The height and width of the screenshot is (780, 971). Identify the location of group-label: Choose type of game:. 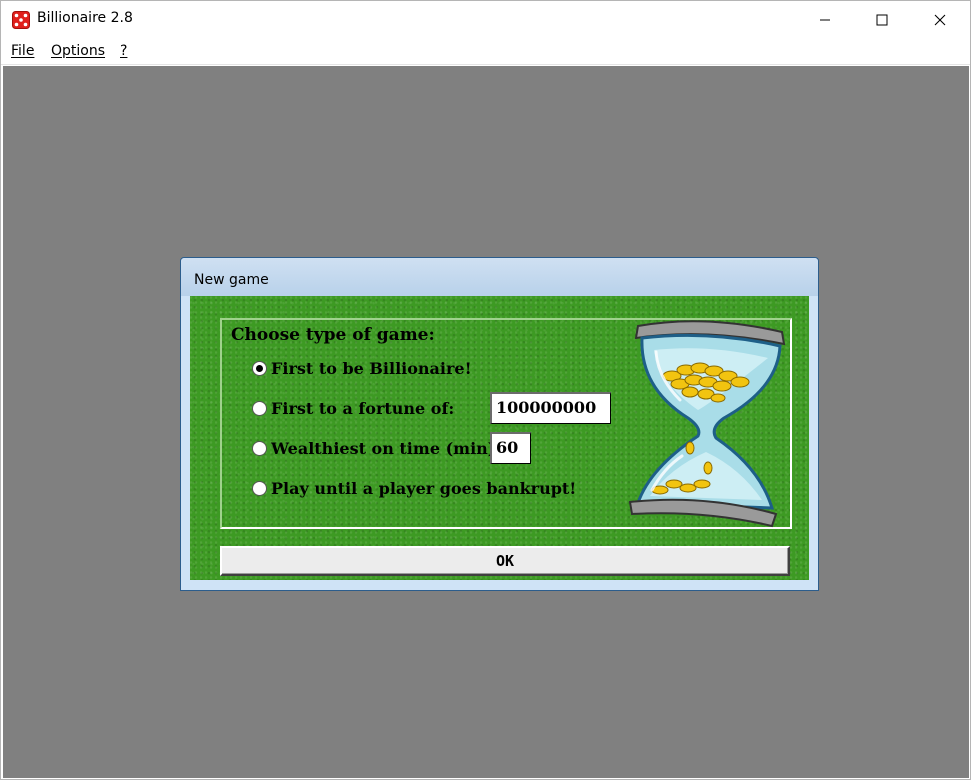
(333, 335).